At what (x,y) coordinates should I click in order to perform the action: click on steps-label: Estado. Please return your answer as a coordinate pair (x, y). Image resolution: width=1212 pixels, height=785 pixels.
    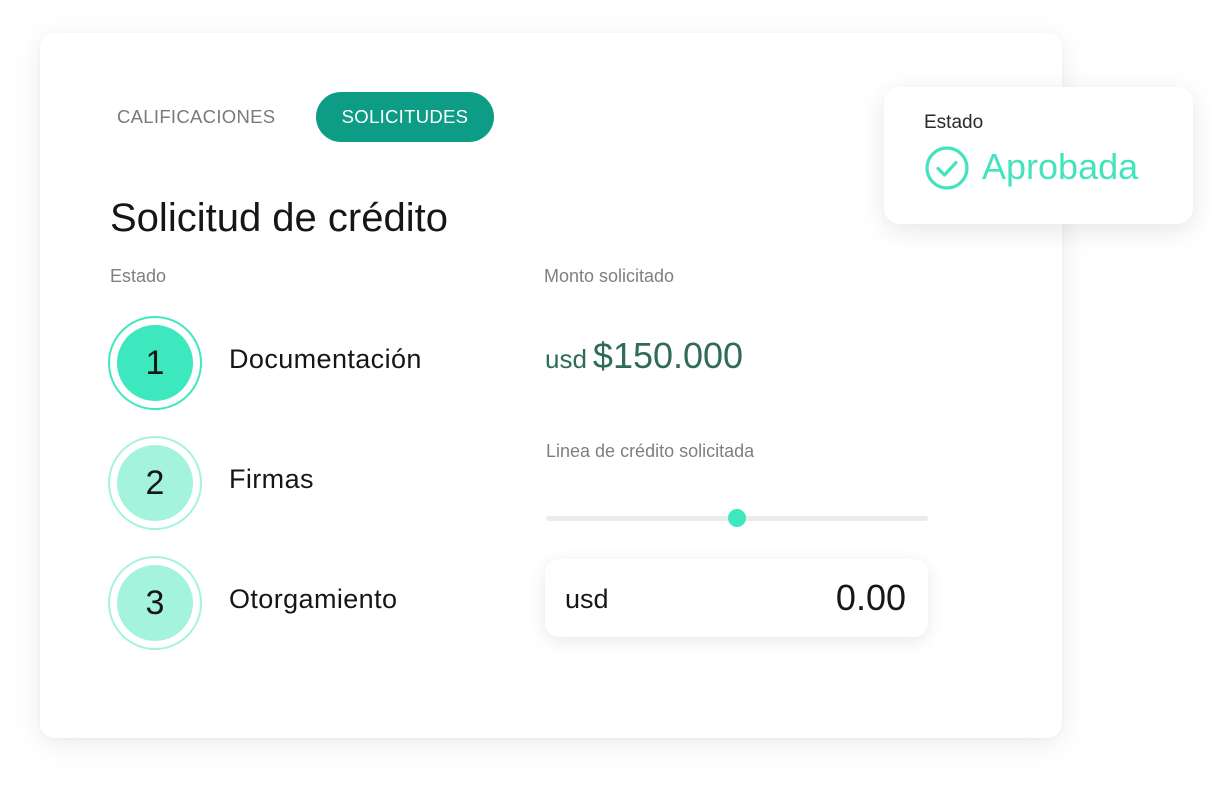
    Looking at the image, I should click on (138, 276).